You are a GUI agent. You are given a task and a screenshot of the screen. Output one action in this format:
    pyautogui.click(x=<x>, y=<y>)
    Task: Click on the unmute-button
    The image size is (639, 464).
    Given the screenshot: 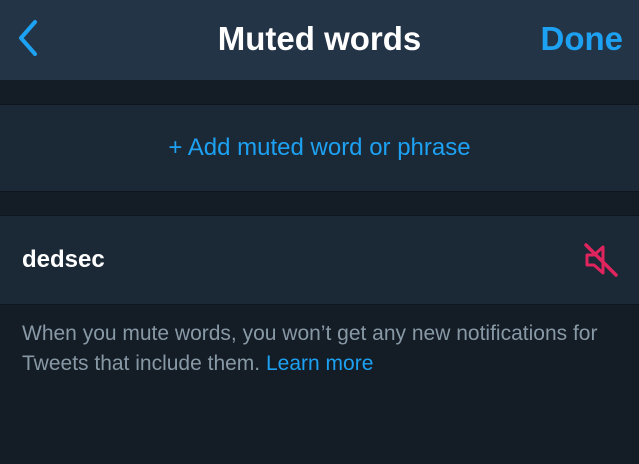 What is the action you would take?
    pyautogui.click(x=601, y=260)
    